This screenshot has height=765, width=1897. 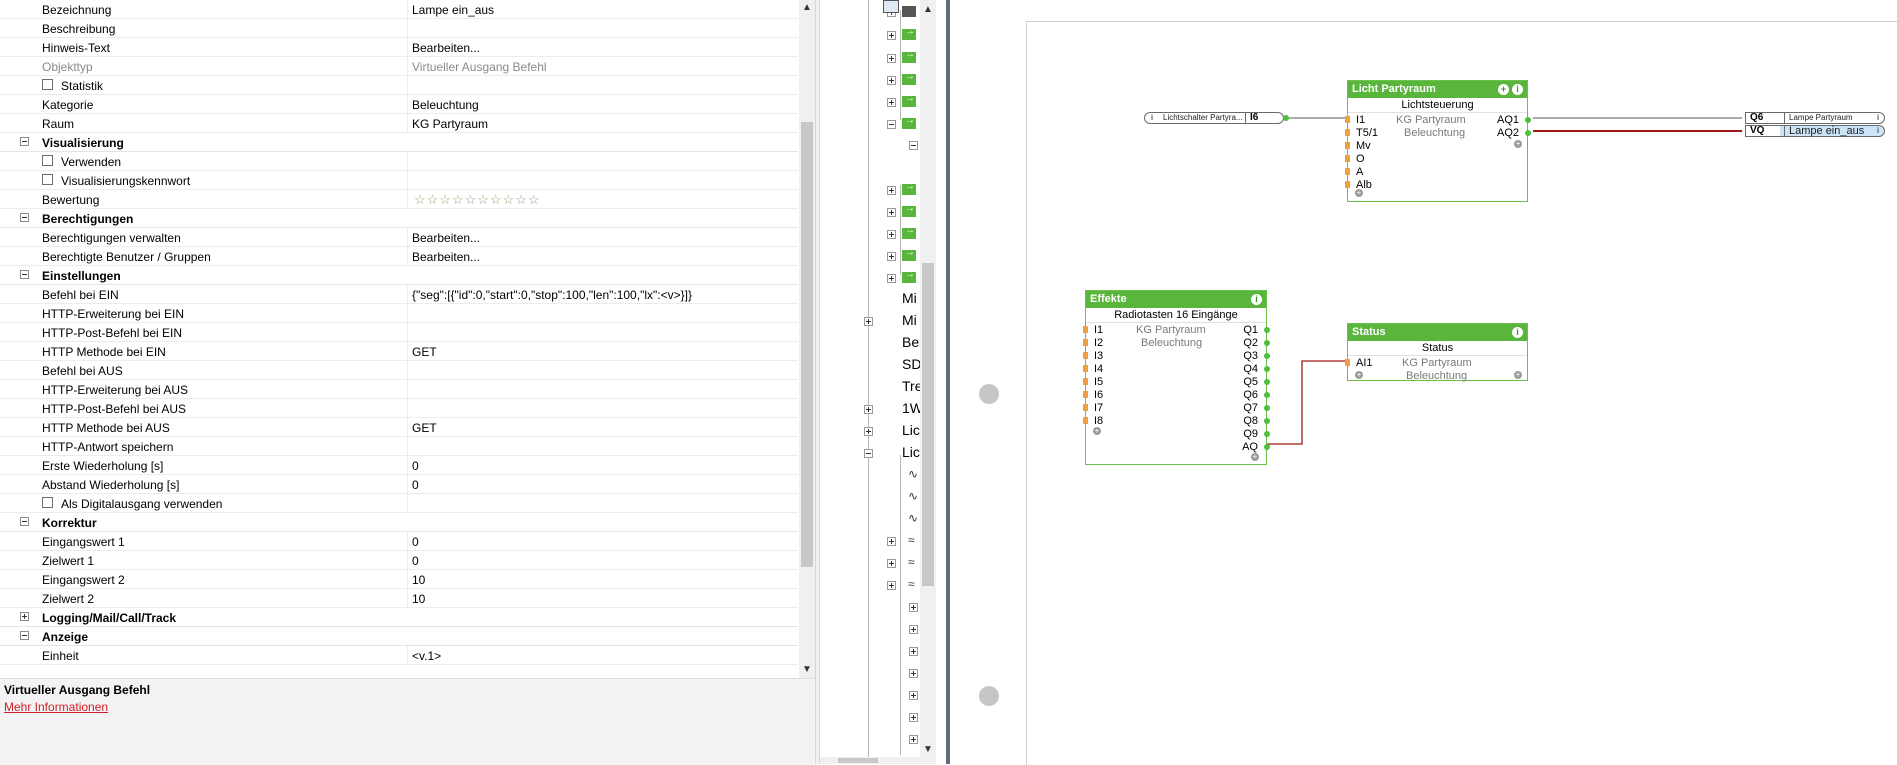 I want to click on property-value: Lampe ein_aus, so click(x=453, y=10).